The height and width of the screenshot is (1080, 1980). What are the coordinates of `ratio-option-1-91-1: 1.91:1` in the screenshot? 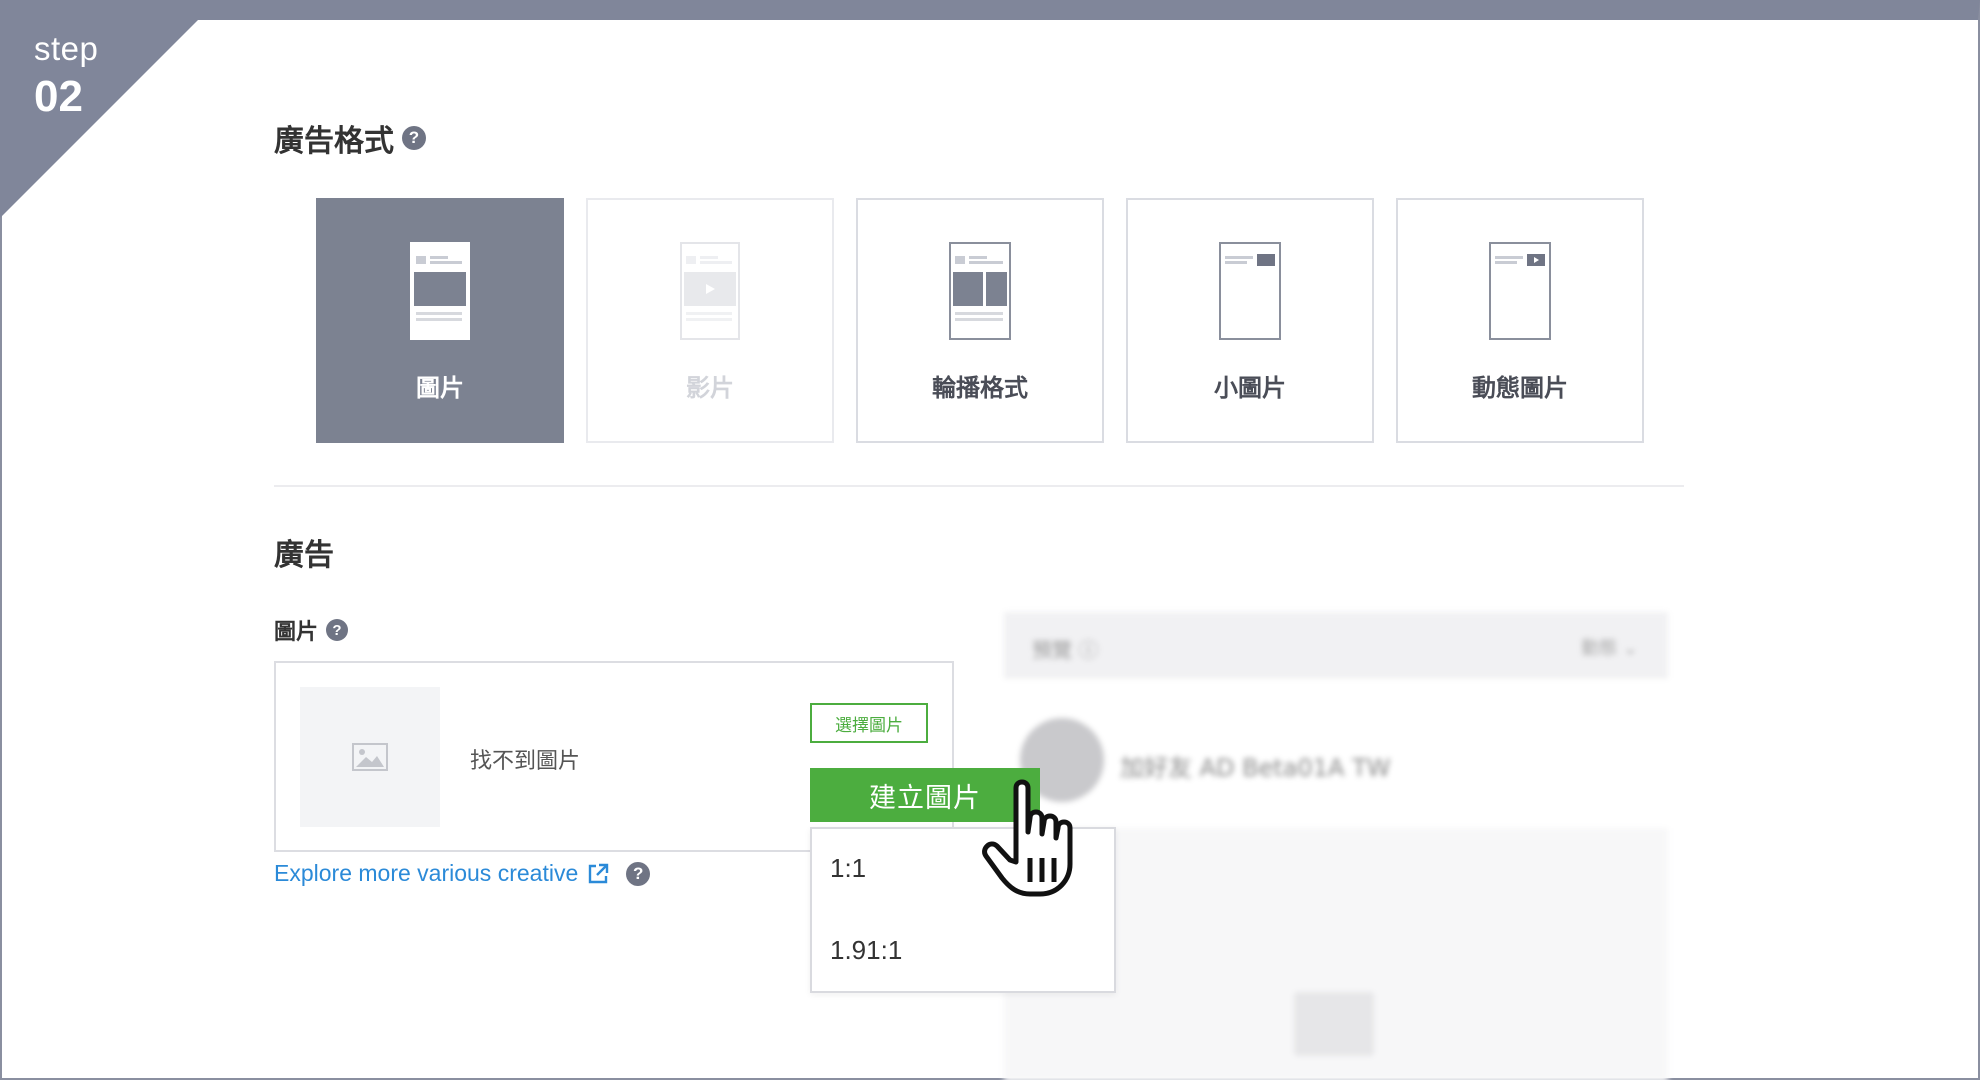 It's located at (866, 950).